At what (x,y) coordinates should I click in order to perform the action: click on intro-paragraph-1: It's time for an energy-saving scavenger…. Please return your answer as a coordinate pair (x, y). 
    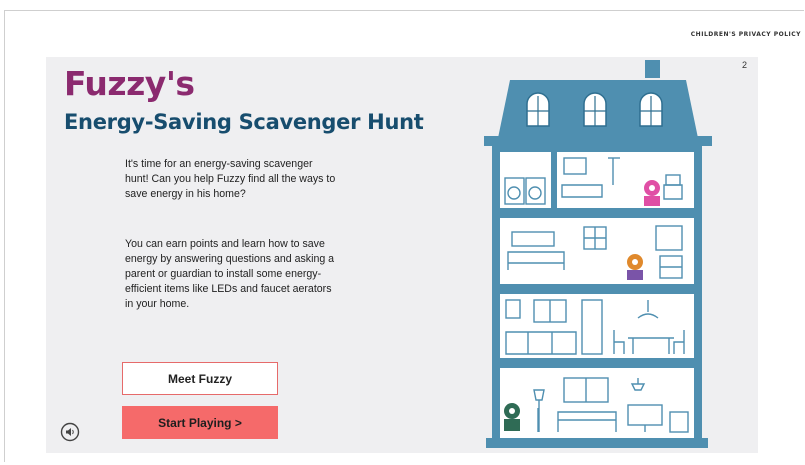
    Looking at the image, I should click on (230, 179).